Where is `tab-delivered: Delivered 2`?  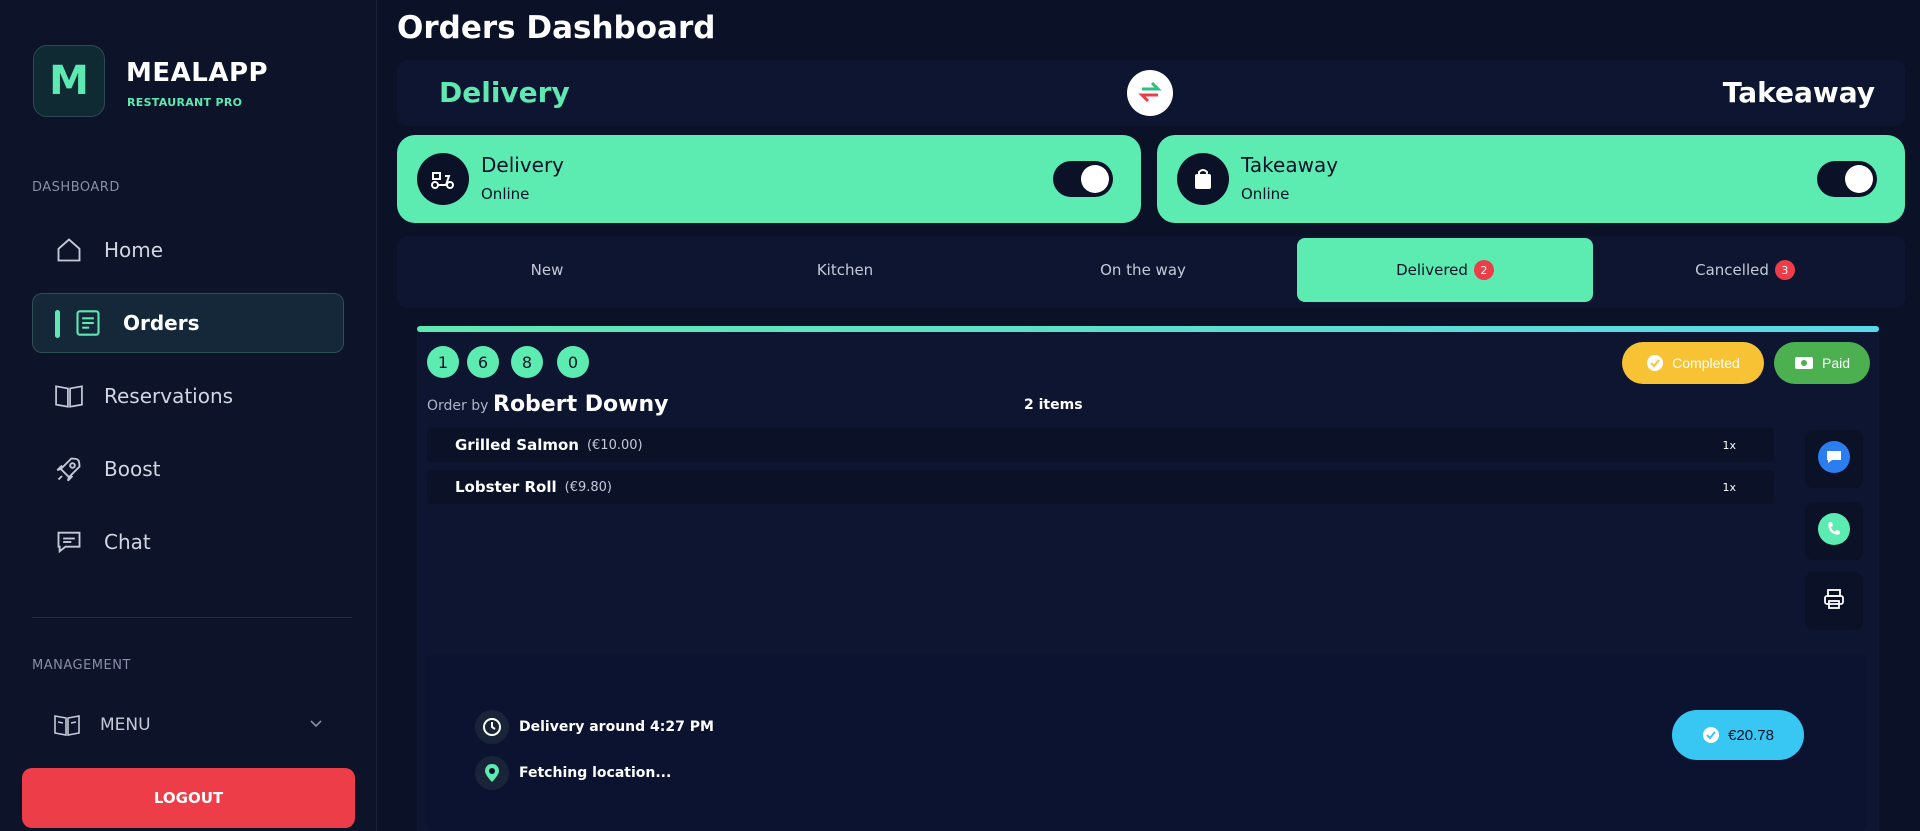
tab-delivered: Delivered 2 is located at coordinates (1445, 270).